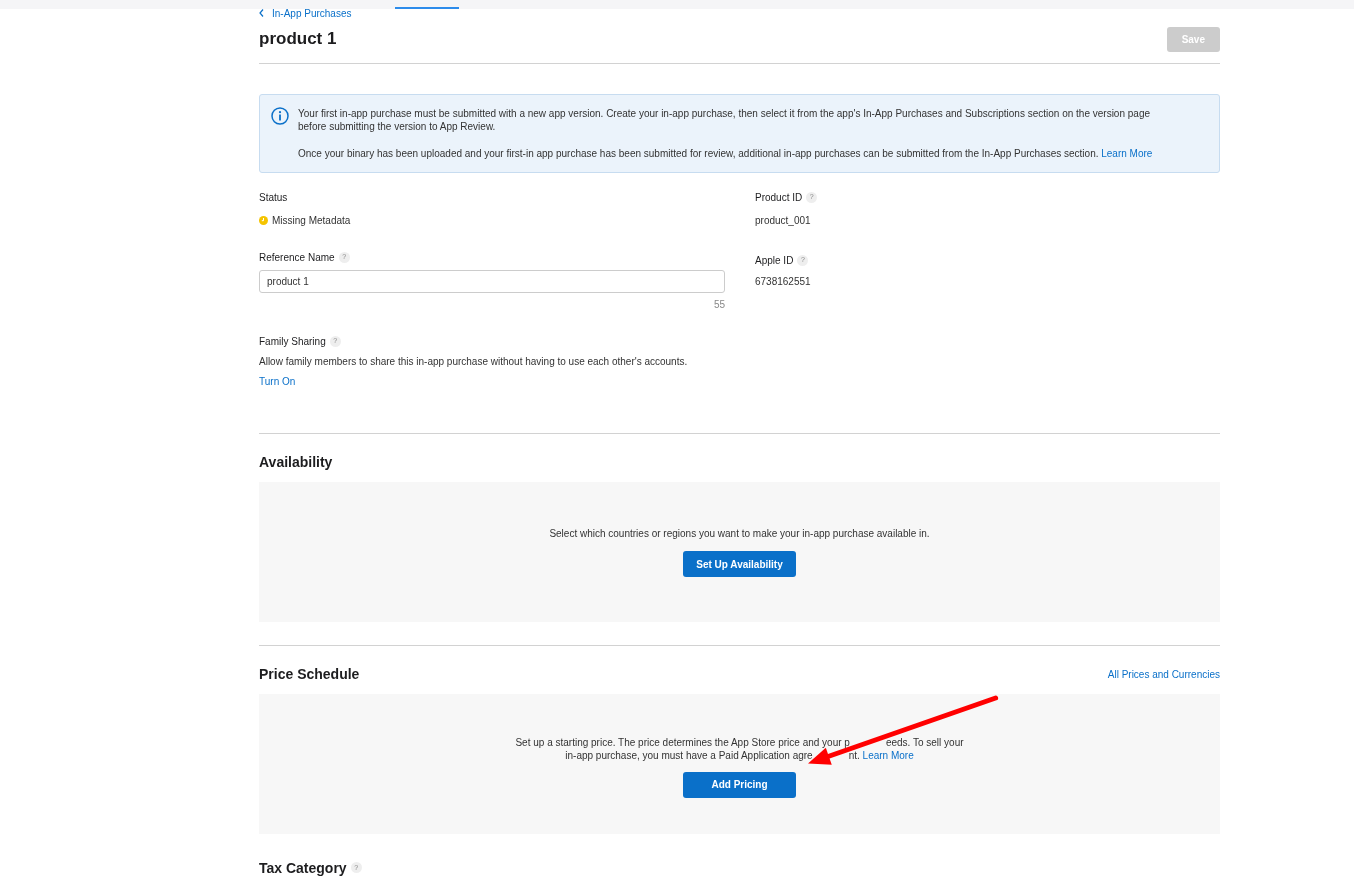 Image resolution: width=1354 pixels, height=891 pixels. Describe the element at coordinates (779, 198) in the screenshot. I see `field-label: Product ID` at that location.